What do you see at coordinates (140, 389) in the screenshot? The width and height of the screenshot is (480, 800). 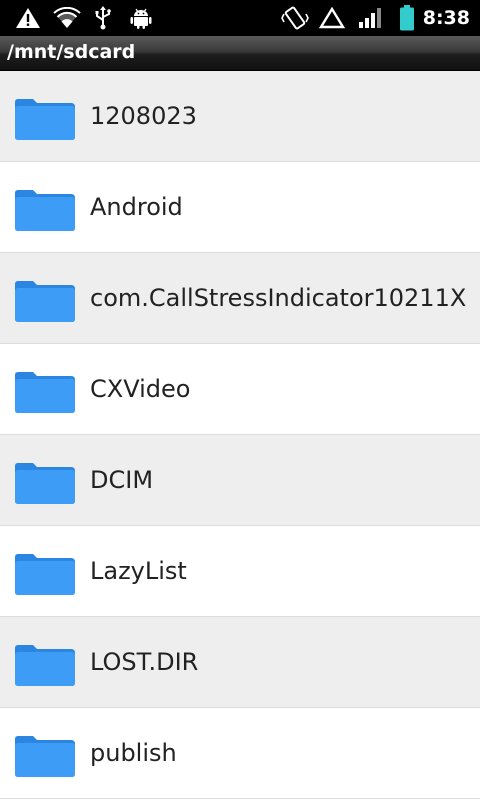 I see `folder-name: CXVideo` at bounding box center [140, 389].